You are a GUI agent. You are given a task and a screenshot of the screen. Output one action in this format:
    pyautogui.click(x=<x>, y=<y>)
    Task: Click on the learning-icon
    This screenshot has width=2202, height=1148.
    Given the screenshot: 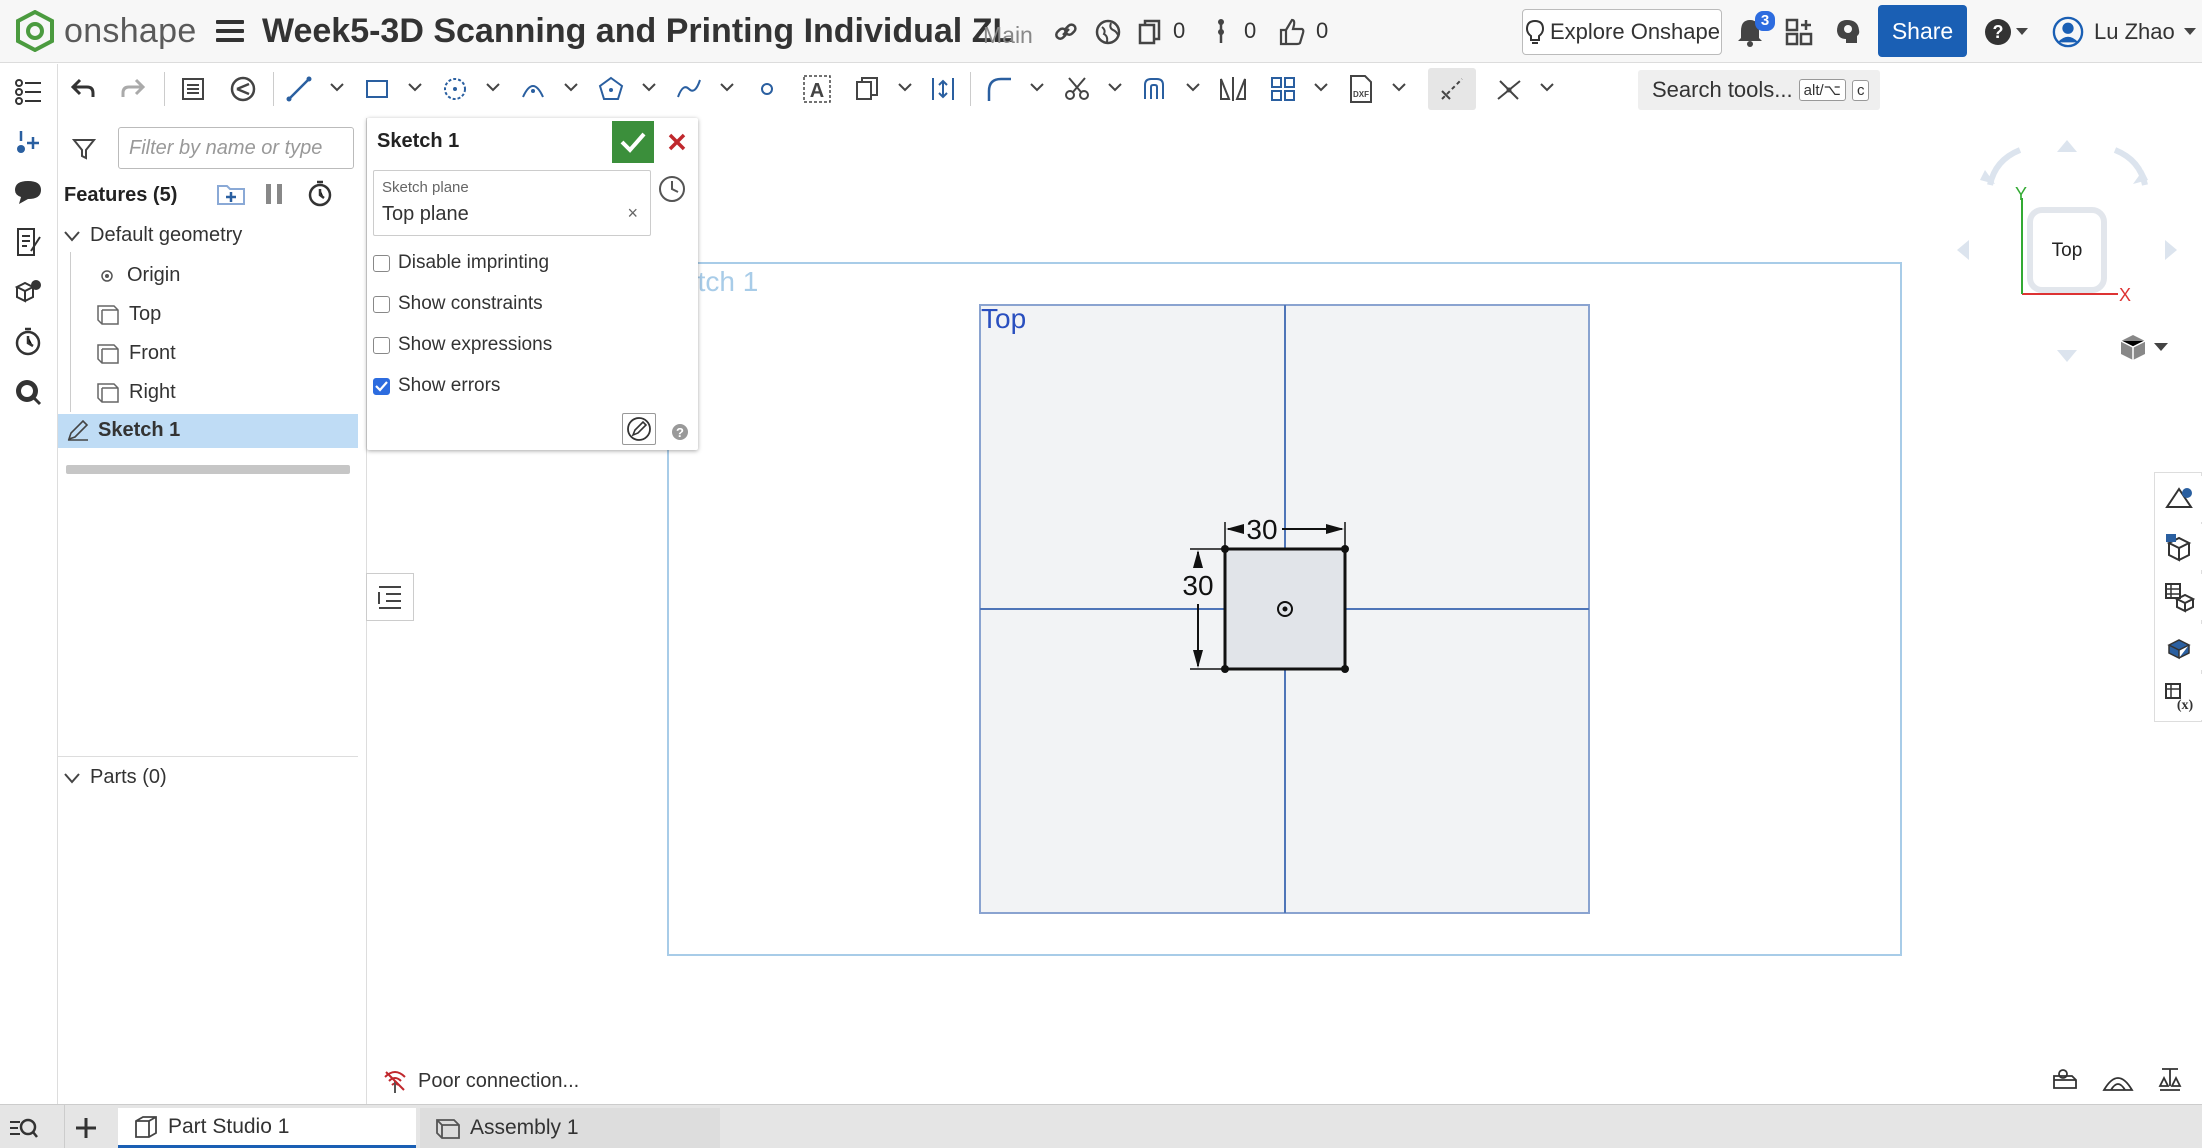 What is the action you would take?
    pyautogui.click(x=1848, y=32)
    